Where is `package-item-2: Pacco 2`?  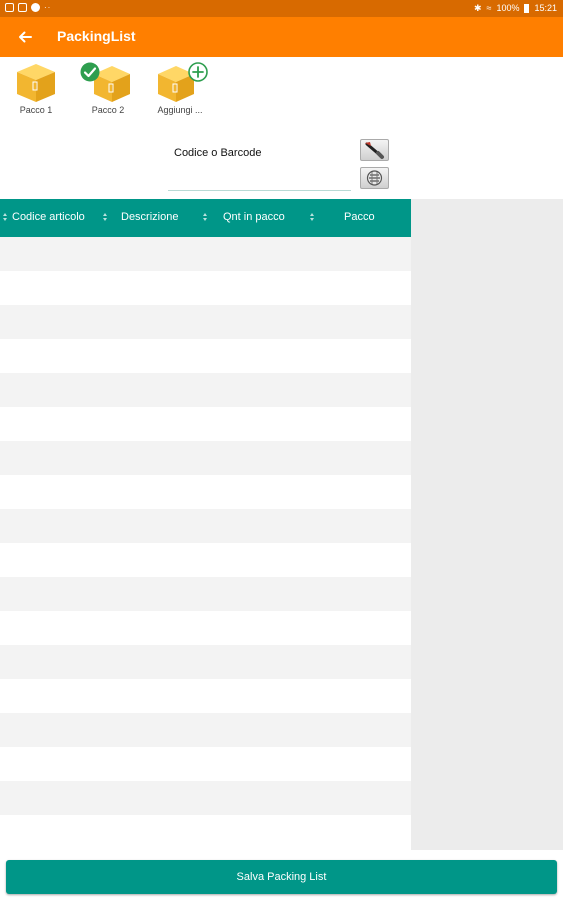
package-item-2: Pacco 2 is located at coordinates (108, 88).